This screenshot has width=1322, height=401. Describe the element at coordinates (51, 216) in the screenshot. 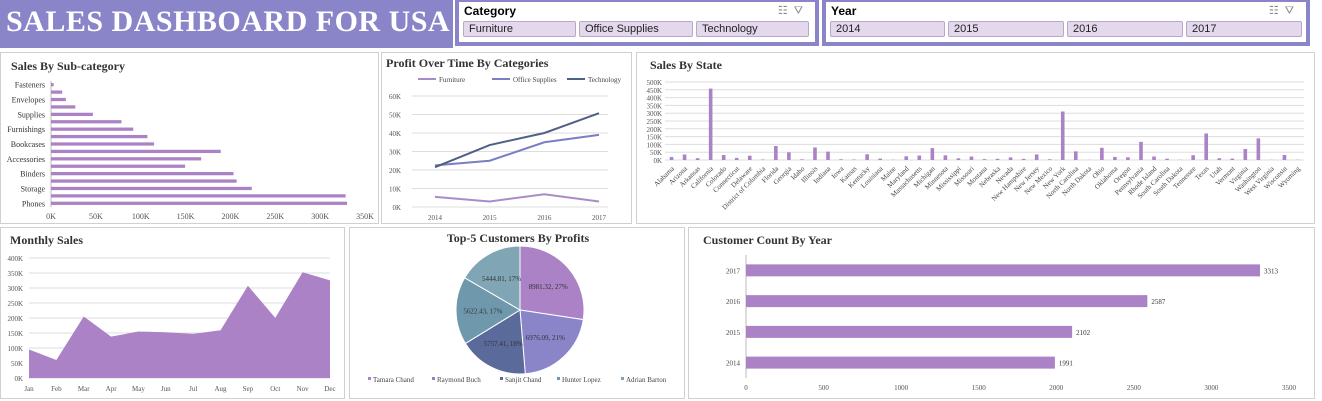

I see `x-tick-label: 0K` at that location.